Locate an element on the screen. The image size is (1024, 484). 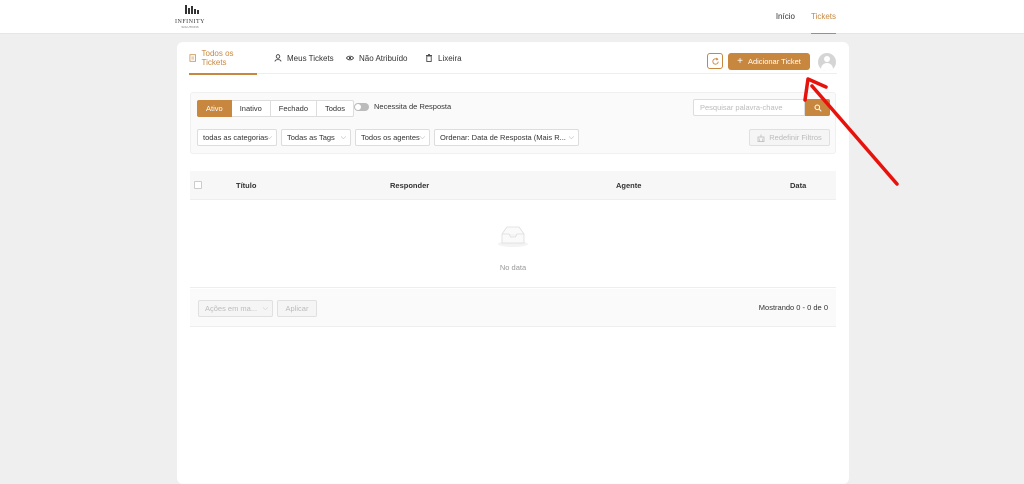
agents-select: Todos os agentes ⌵ is located at coordinates (392, 137).